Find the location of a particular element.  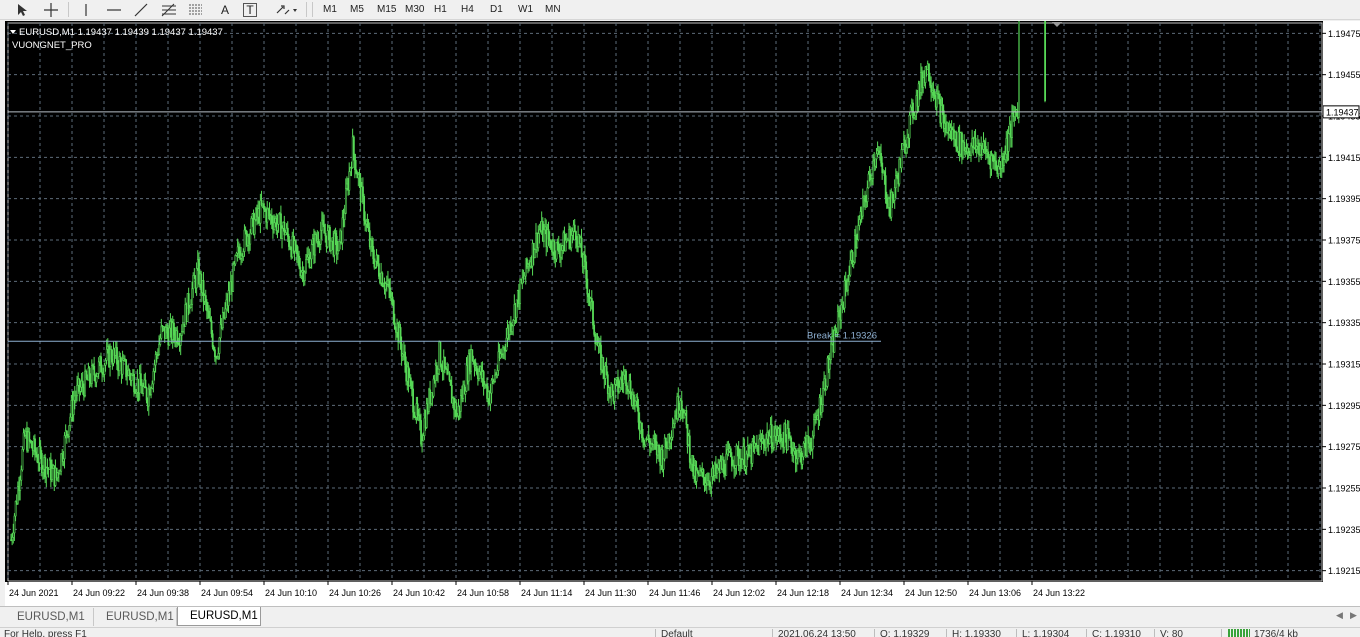

status-datetime: 2021.06.24 13:50 is located at coordinates (817, 633).